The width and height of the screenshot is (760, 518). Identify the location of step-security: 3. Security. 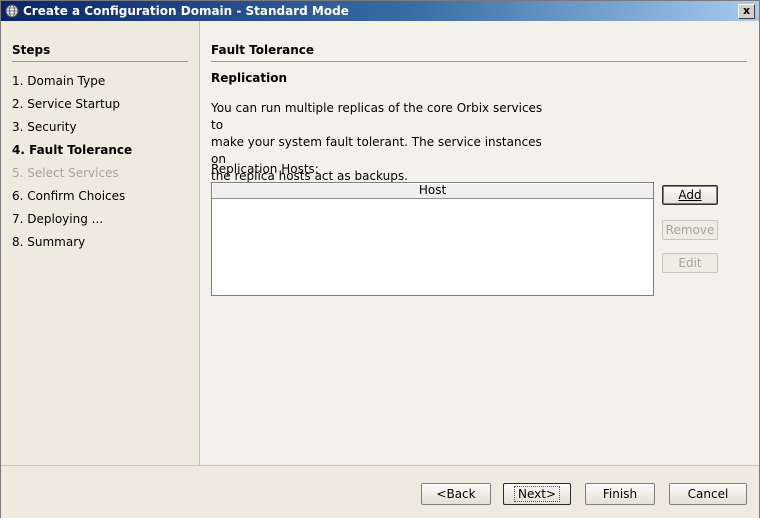
(44, 127).